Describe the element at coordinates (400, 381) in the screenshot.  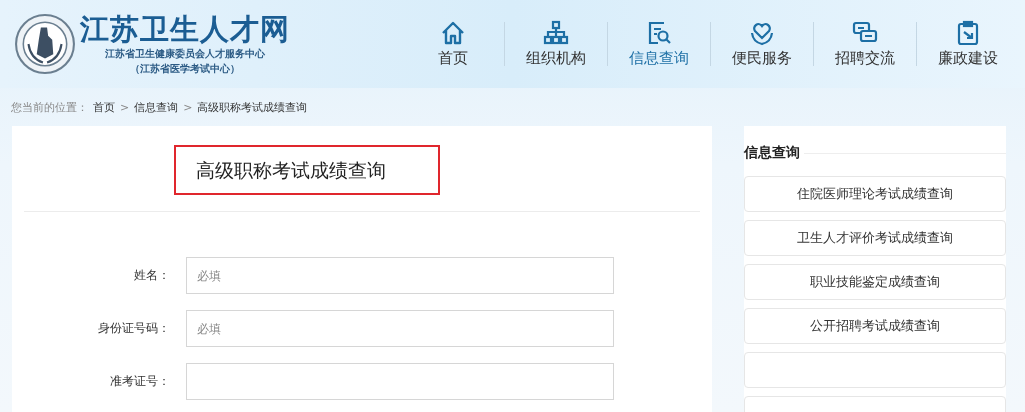
I see `input-field` at that location.